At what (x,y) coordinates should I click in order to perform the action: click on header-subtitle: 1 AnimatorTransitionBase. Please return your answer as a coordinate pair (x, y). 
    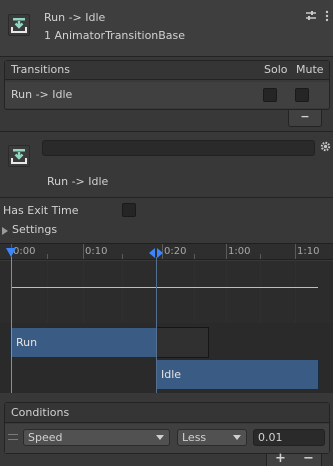
    Looking at the image, I should click on (115, 35).